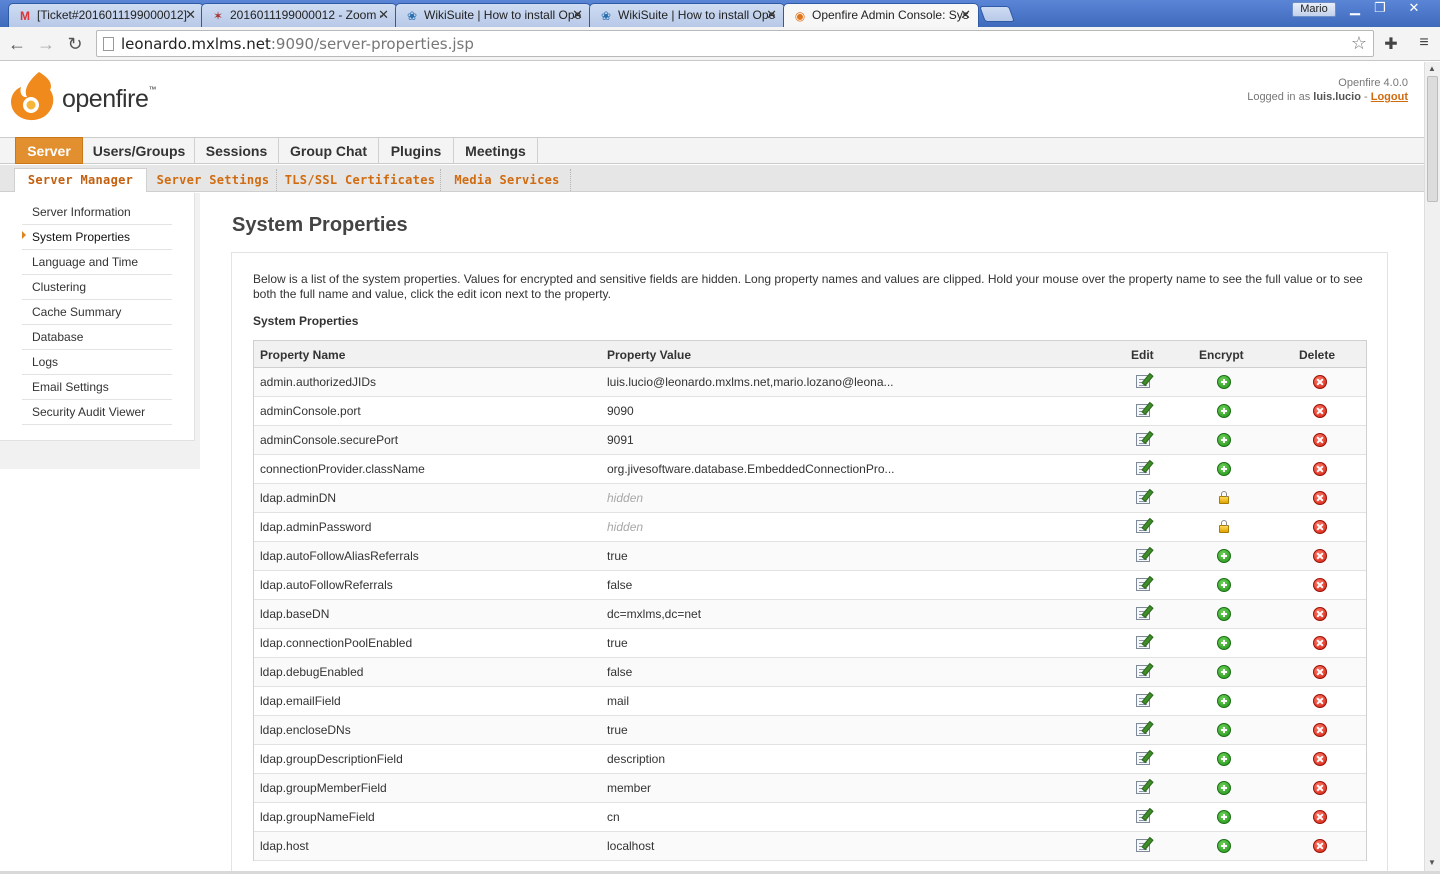  What do you see at coordinates (997, 14) in the screenshot?
I see `new-tab-button` at bounding box center [997, 14].